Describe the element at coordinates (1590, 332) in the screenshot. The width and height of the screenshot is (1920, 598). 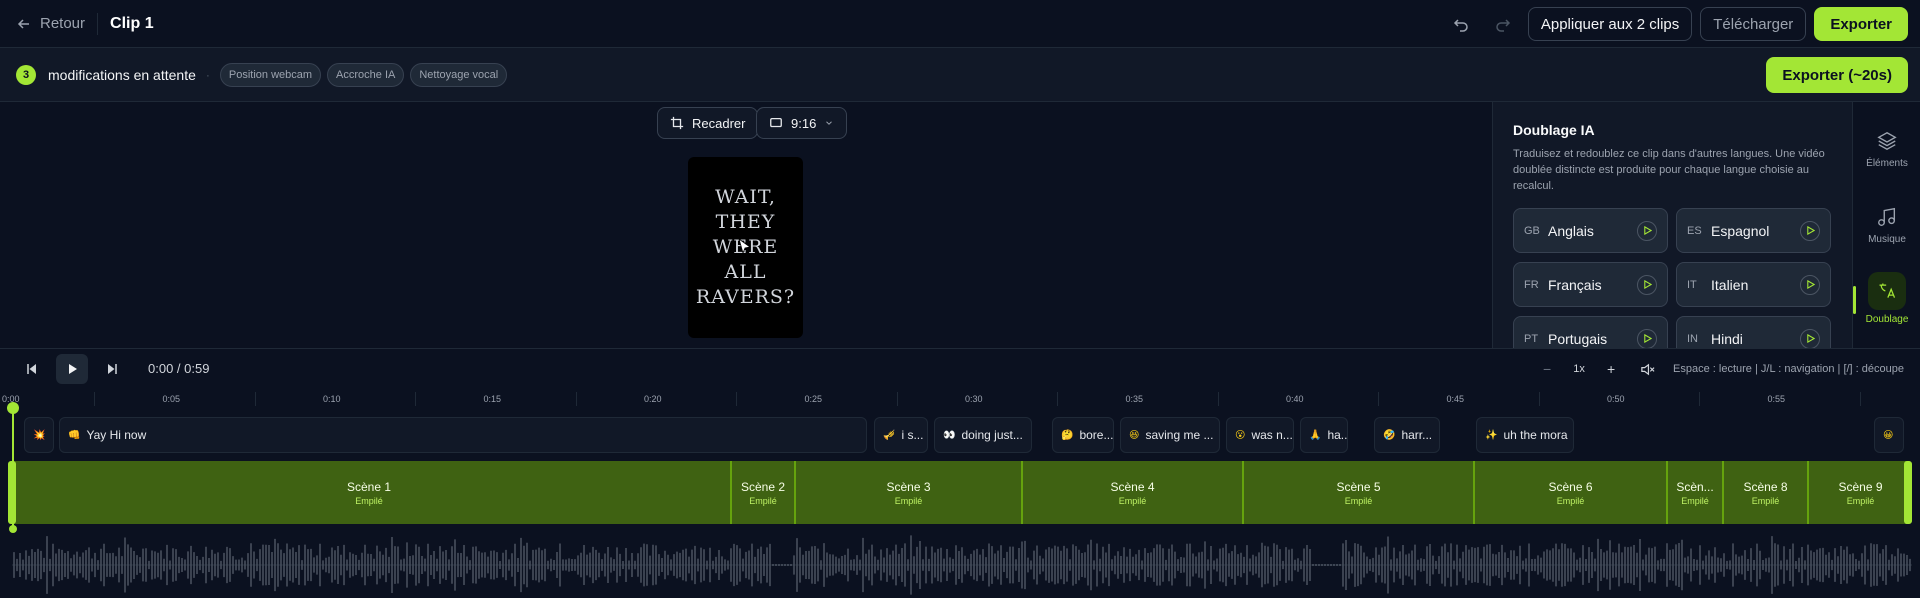
I see `language-card-portuguese: PT Portugais` at that location.